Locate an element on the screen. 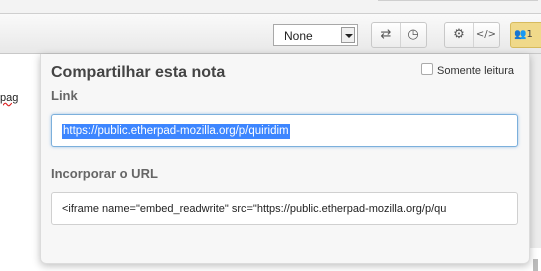  popup-title: Compartilhar esta nota is located at coordinates (138, 72).